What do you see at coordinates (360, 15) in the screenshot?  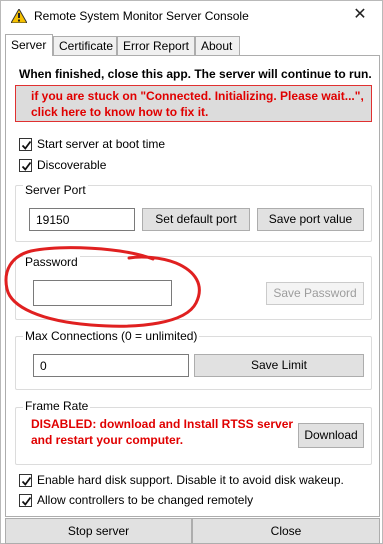 I see `close-icon: ✕` at bounding box center [360, 15].